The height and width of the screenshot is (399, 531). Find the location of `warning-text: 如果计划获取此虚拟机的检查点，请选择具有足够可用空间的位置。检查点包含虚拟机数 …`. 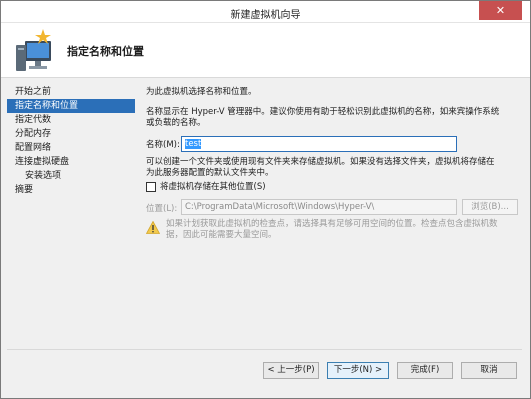

warning-text: 如果计划获取此虚拟机的检查点，请选择具有足够可用空间的位置。检查点包含虚拟机数 … is located at coordinates (346, 230).